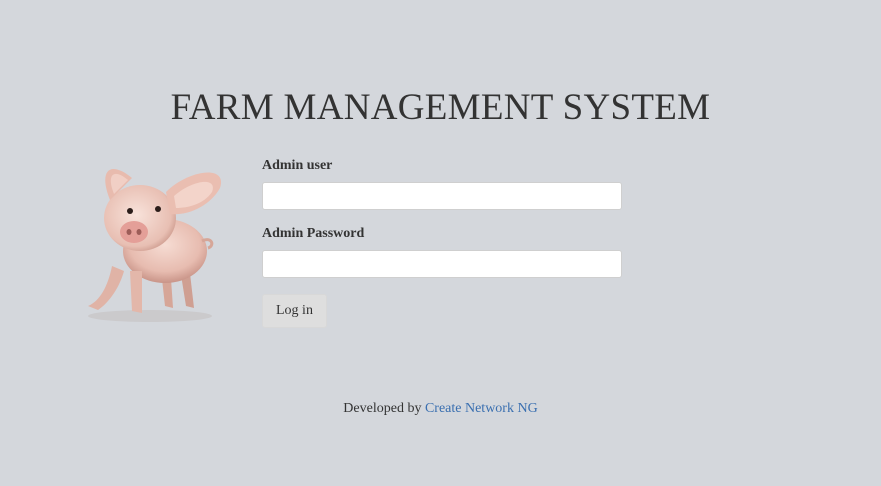 The image size is (881, 486). Describe the element at coordinates (481, 408) in the screenshot. I see `developer-link: Create Network NG` at that location.